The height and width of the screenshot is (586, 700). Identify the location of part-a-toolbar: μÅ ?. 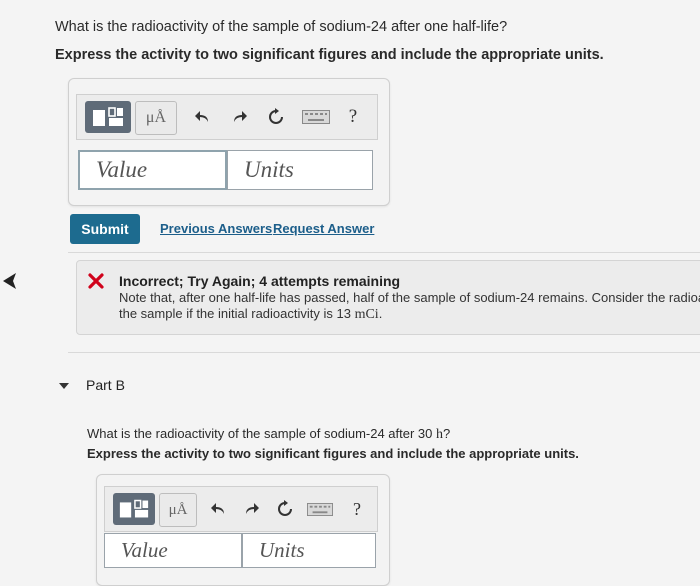
(227, 117).